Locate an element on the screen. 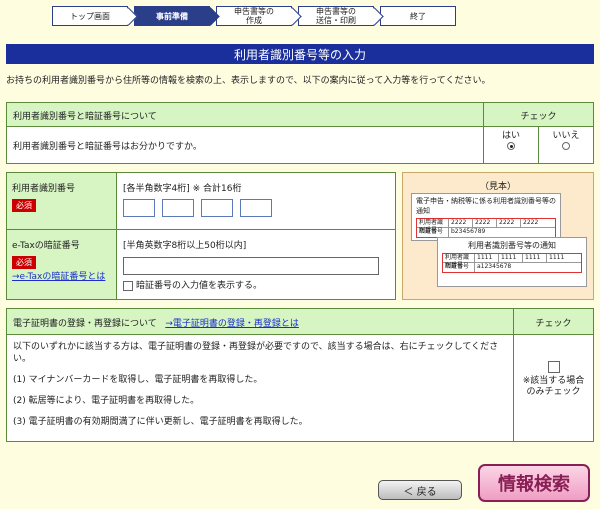 This screenshot has height=509, width=600. cert-item-3: (3) 電子証明書の有効期間満了に伴い更新し、電子証明書を再取得した。 is located at coordinates (160, 422).